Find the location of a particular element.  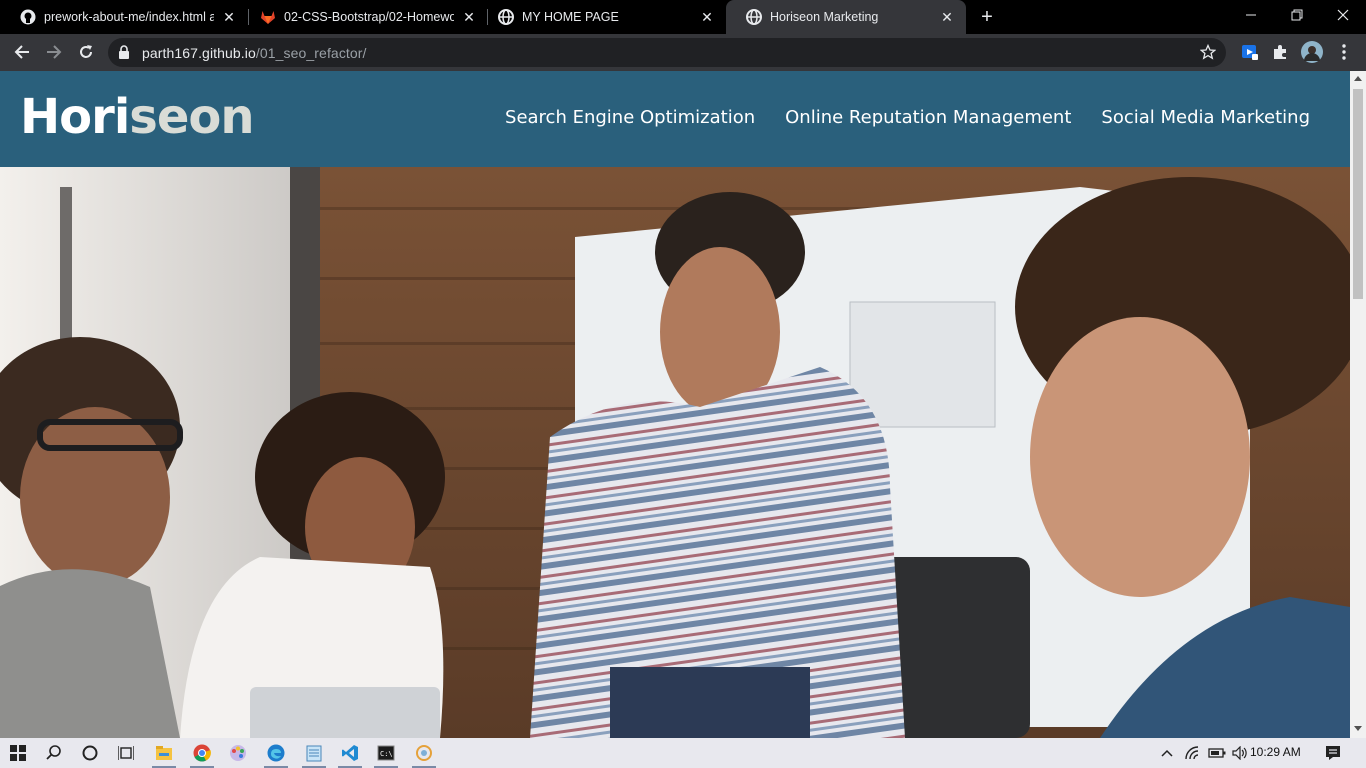

more-vert-icon is located at coordinates (1344, 52).